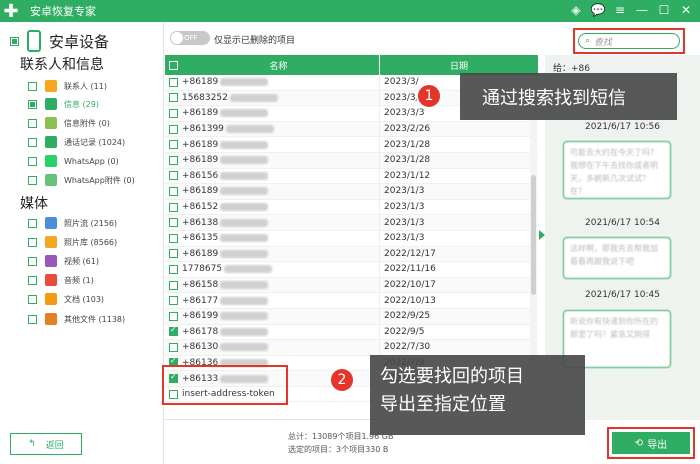 The image size is (700, 464). Describe the element at coordinates (351, 176) in the screenshot. I see `table-row: +86156 2023/1/12` at that location.